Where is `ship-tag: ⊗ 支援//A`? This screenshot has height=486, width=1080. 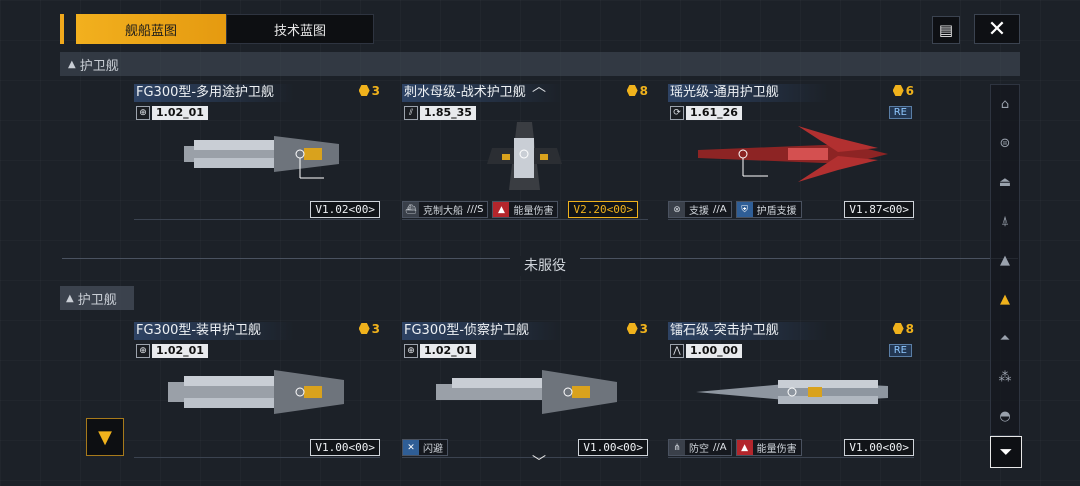
ship-tag: ⊗ 支援//A is located at coordinates (700, 209).